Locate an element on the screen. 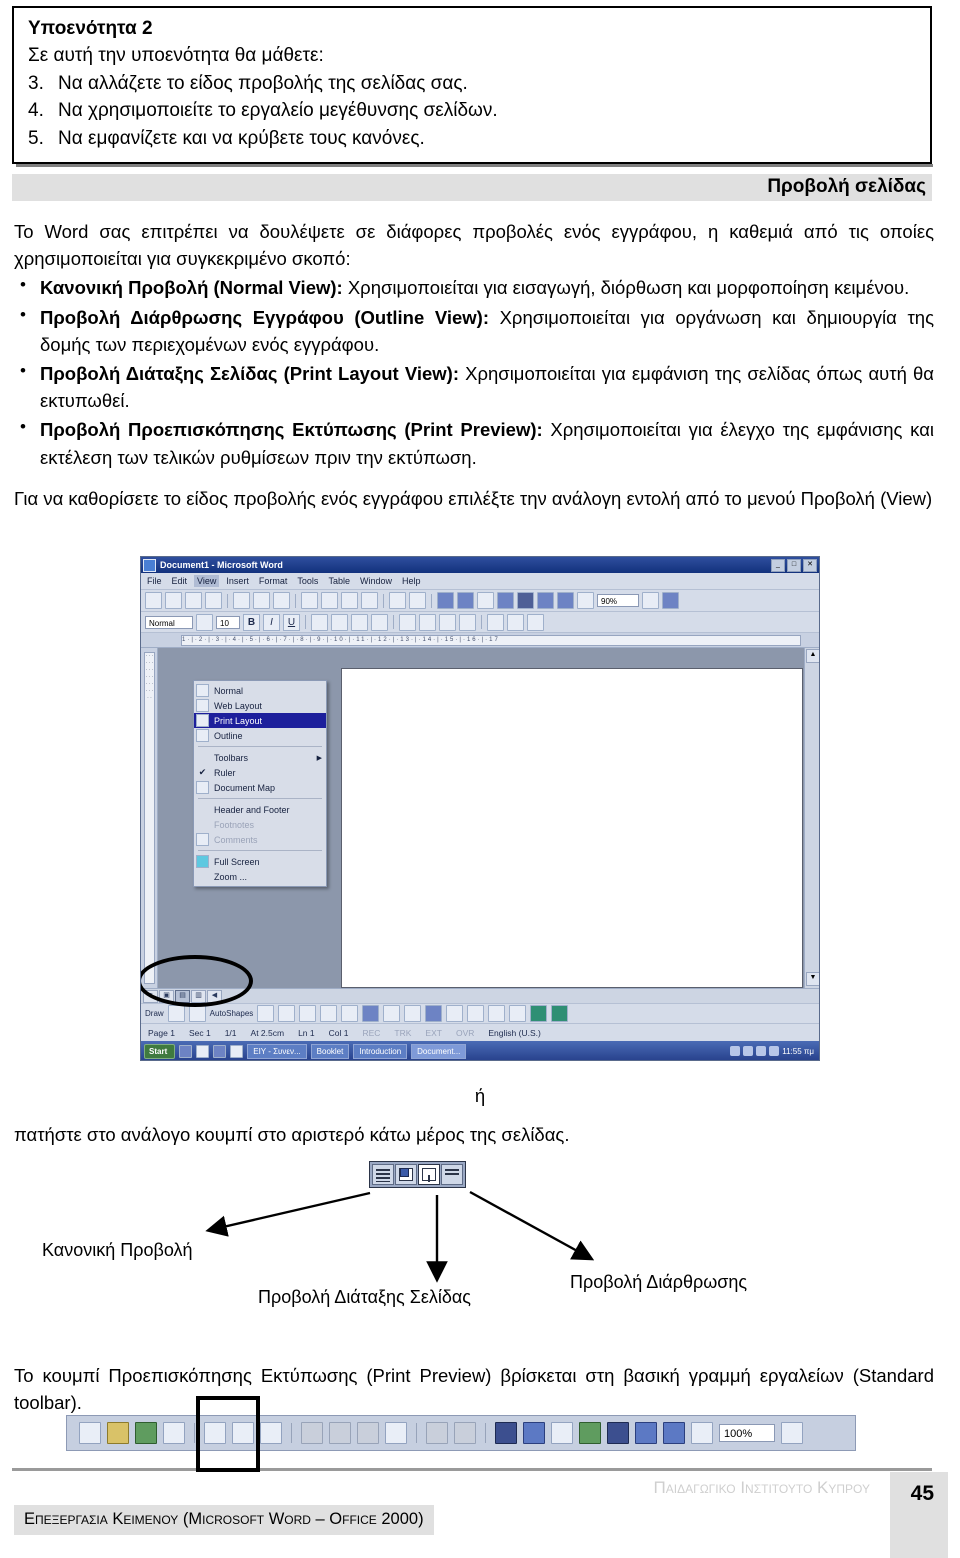 This screenshot has height=1558, width=960. view-menu-item-toolbars: Toolbars ▶ is located at coordinates (260, 757).